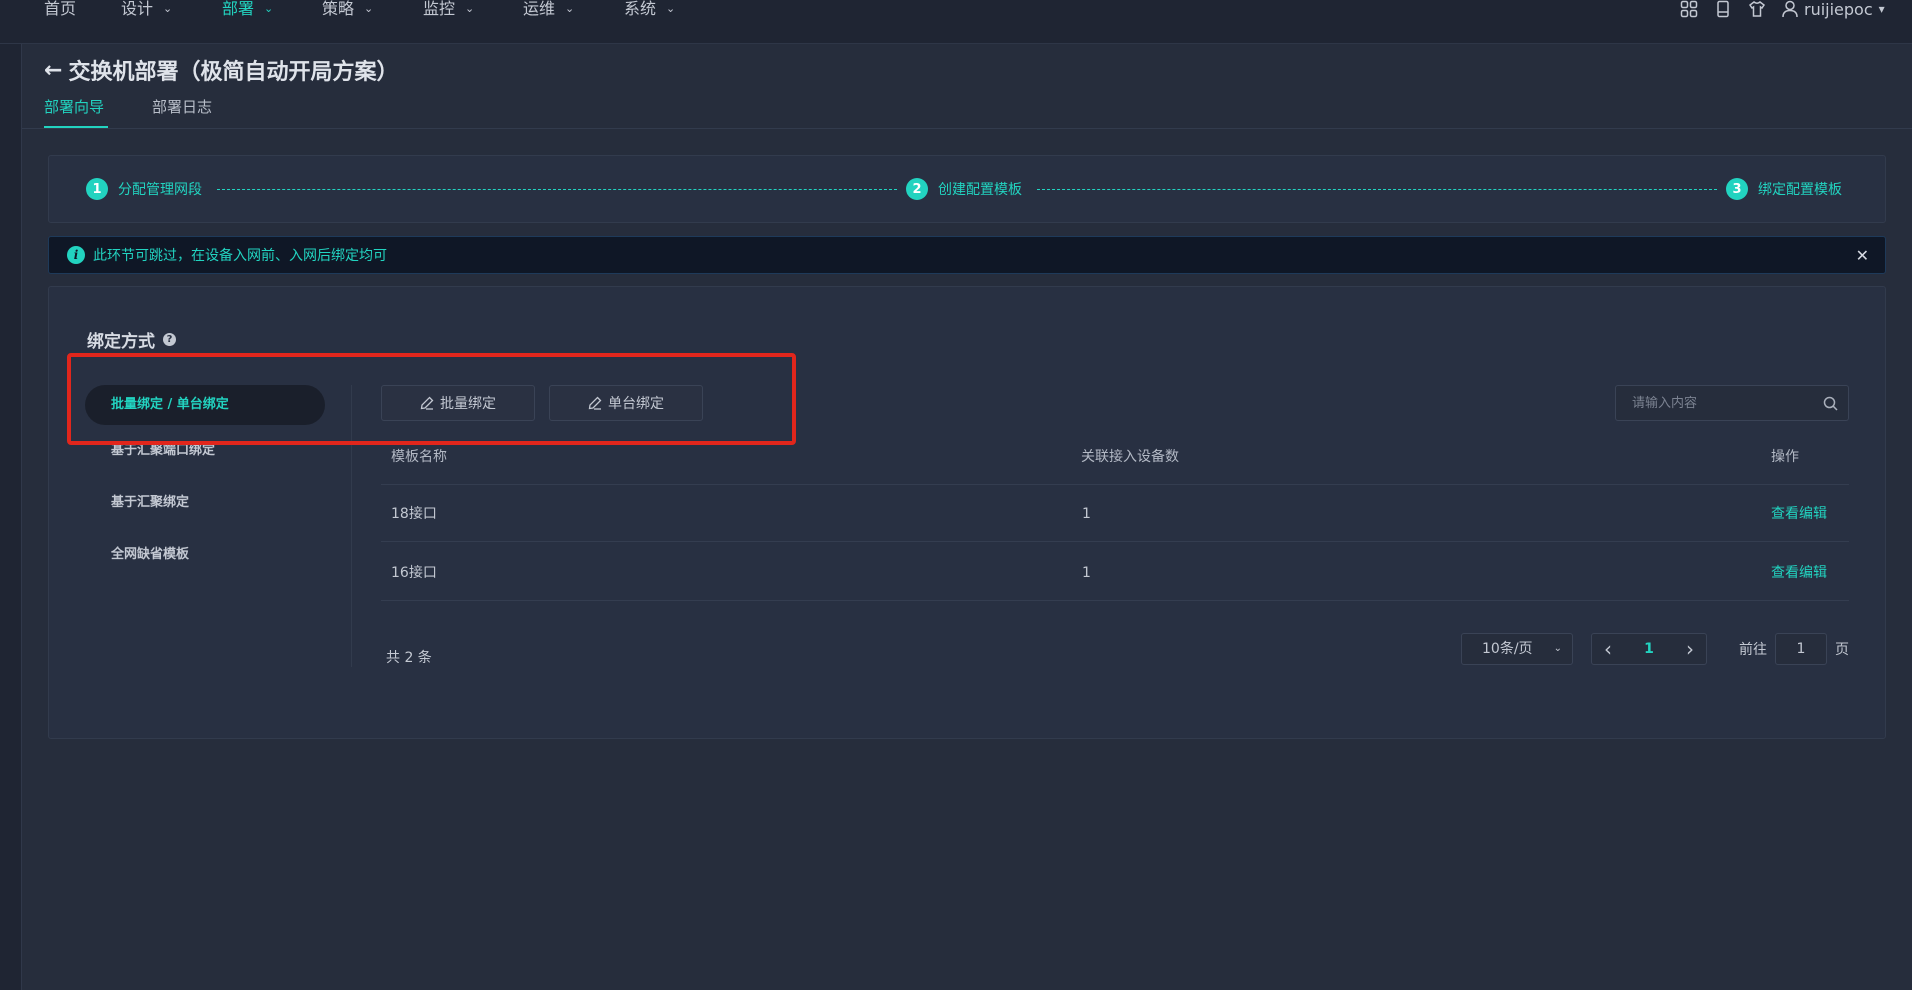  What do you see at coordinates (1862, 255) in the screenshot?
I see `close-icon: ✕` at bounding box center [1862, 255].